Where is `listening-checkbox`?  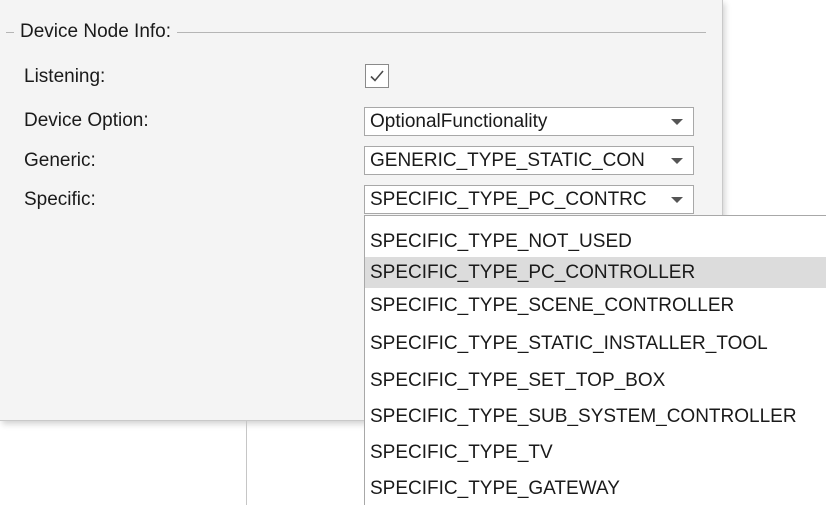 listening-checkbox is located at coordinates (377, 76).